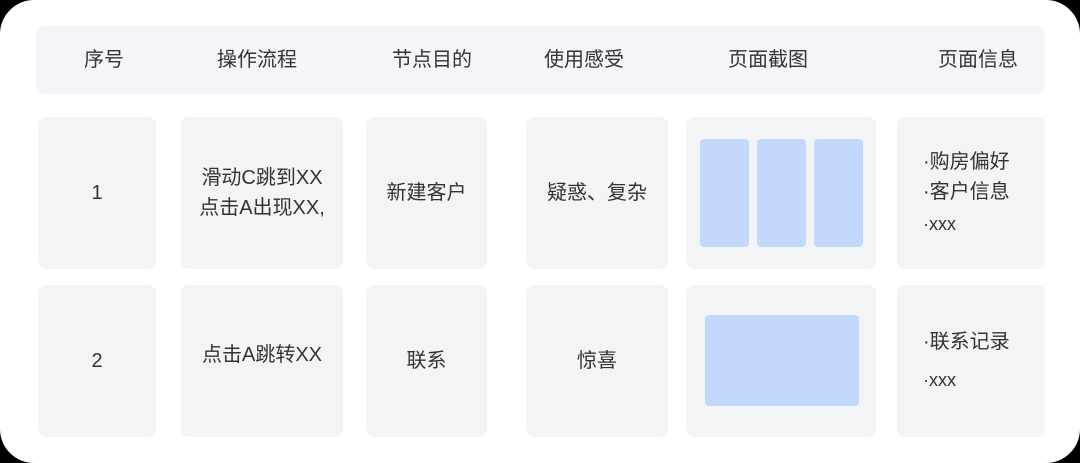  Describe the element at coordinates (426, 361) in the screenshot. I see `row2-purpose: 联系` at that location.